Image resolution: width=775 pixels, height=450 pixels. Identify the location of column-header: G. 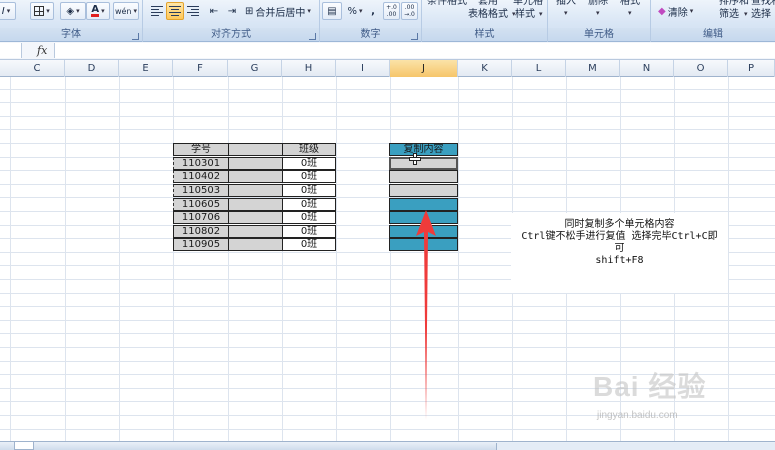
(255, 68).